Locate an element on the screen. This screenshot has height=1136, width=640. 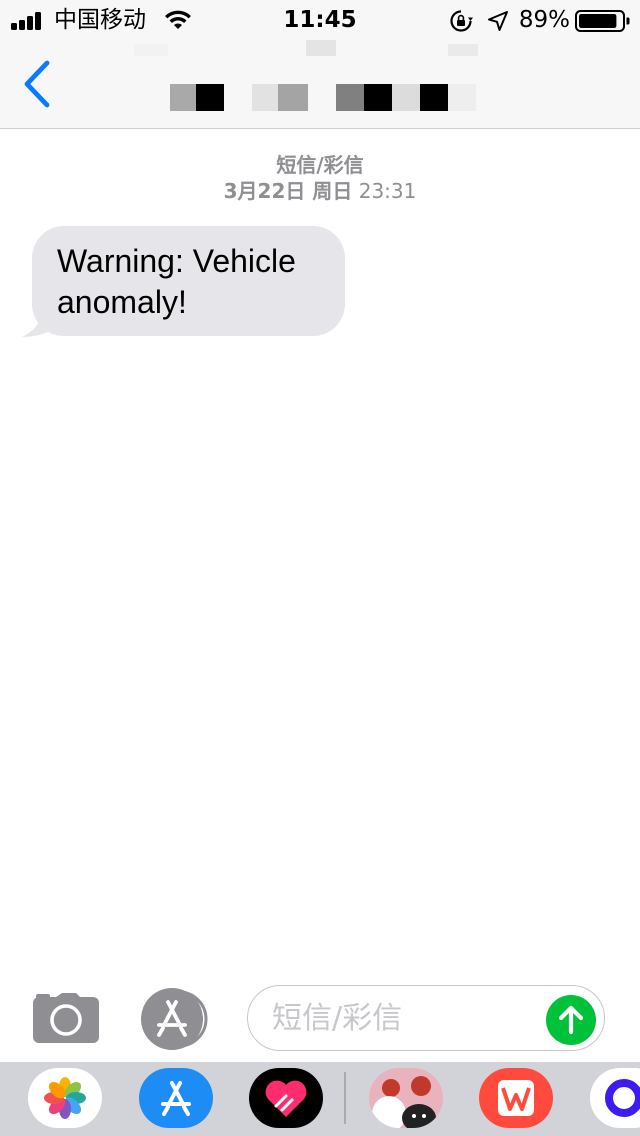
camera-button is located at coordinates (66, 1018).